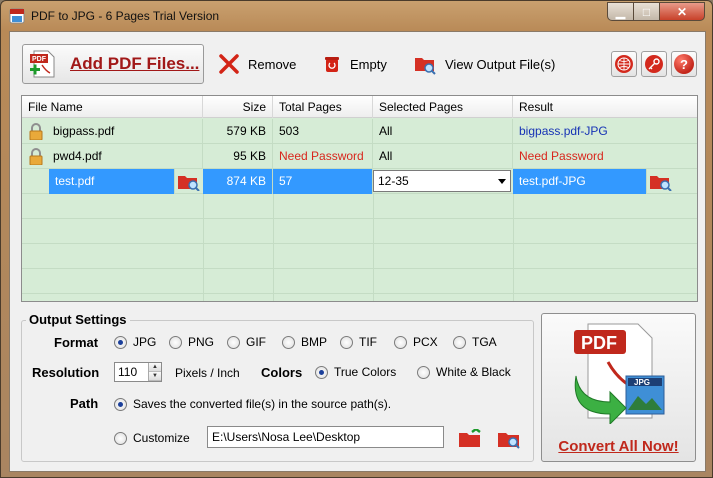 The image size is (713, 478). Describe the element at coordinates (605, 131) in the screenshot. I see `result-link: bigpass.pdf-JPG` at that location.